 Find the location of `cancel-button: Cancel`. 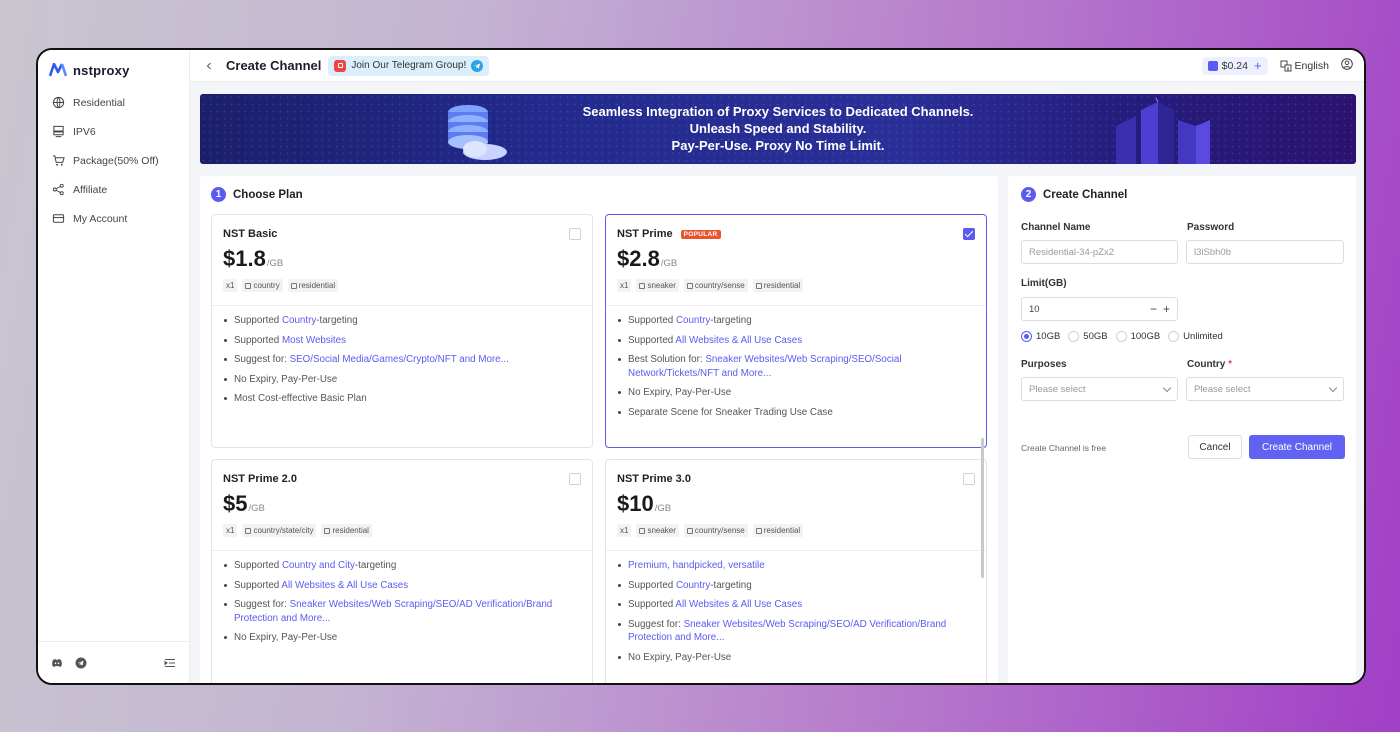

cancel-button: Cancel is located at coordinates (1215, 447).